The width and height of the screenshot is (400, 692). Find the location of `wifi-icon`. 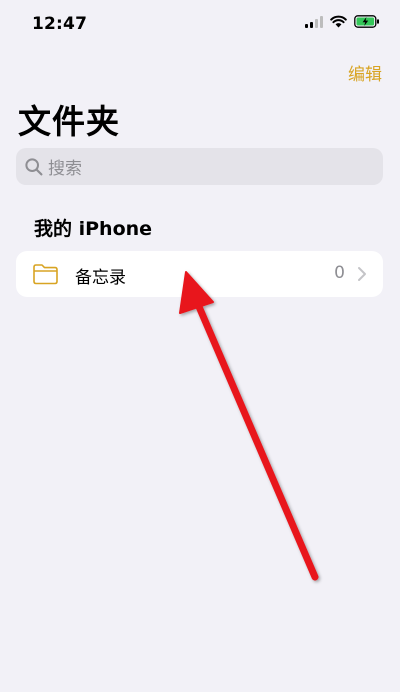

wifi-icon is located at coordinates (338, 21).